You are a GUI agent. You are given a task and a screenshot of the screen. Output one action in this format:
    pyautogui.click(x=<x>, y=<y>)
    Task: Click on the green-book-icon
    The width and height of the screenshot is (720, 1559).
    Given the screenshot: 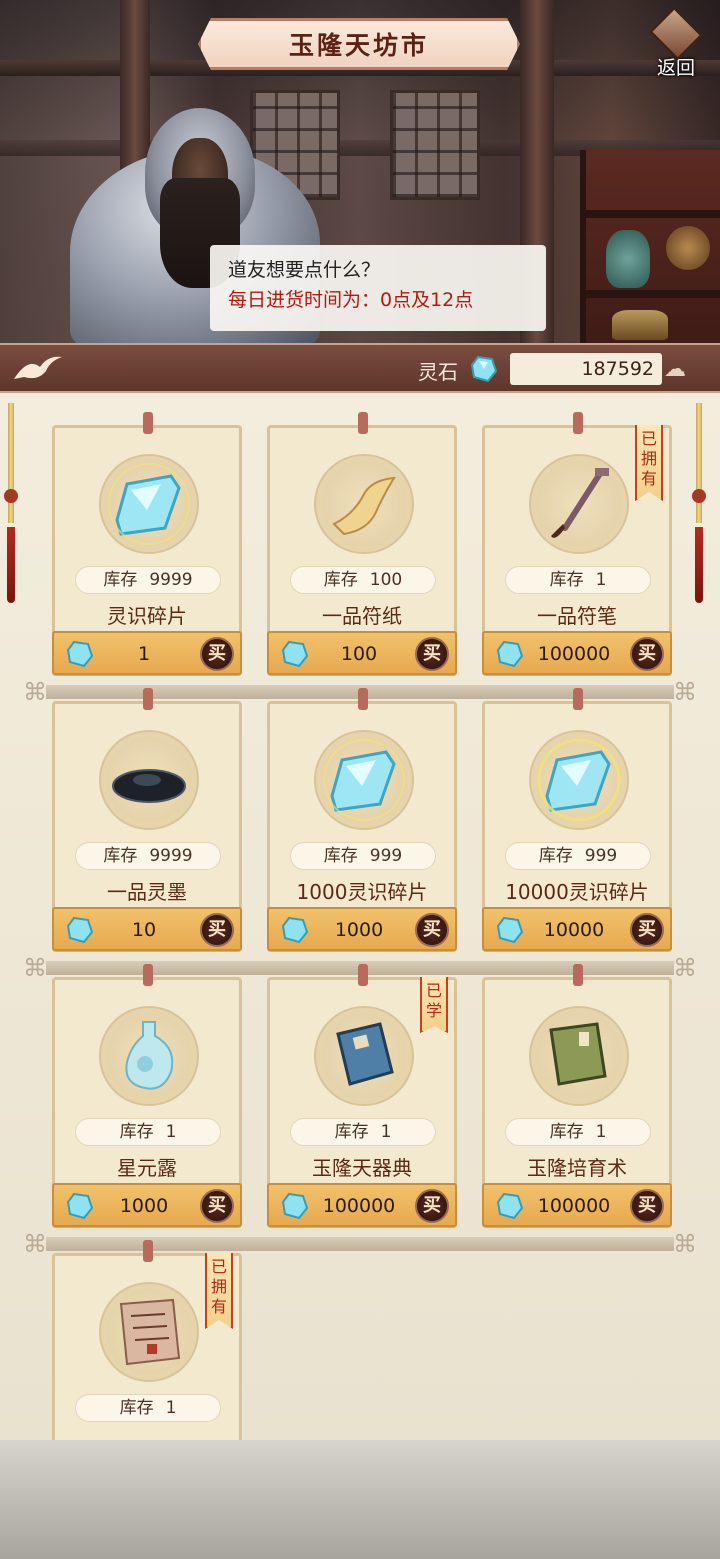 What is the action you would take?
    pyautogui.click(x=578, y=1054)
    